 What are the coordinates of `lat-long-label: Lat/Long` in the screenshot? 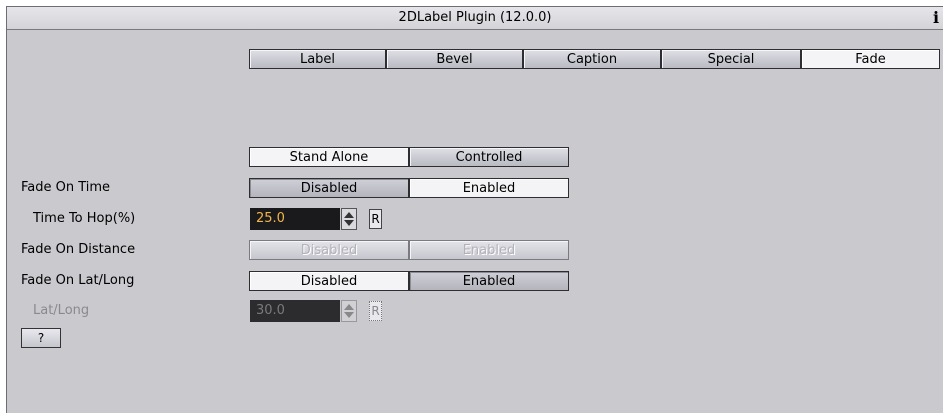 It's located at (61, 310).